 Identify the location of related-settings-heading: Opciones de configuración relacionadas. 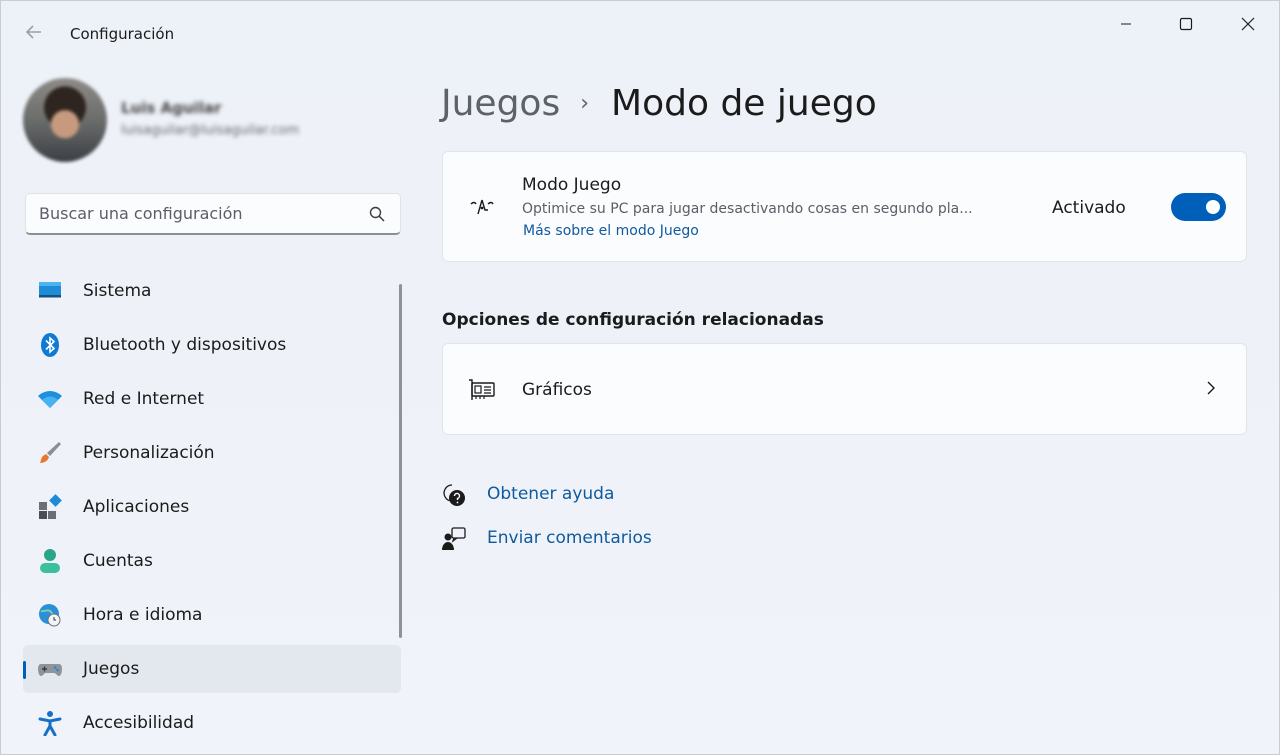
(633, 320).